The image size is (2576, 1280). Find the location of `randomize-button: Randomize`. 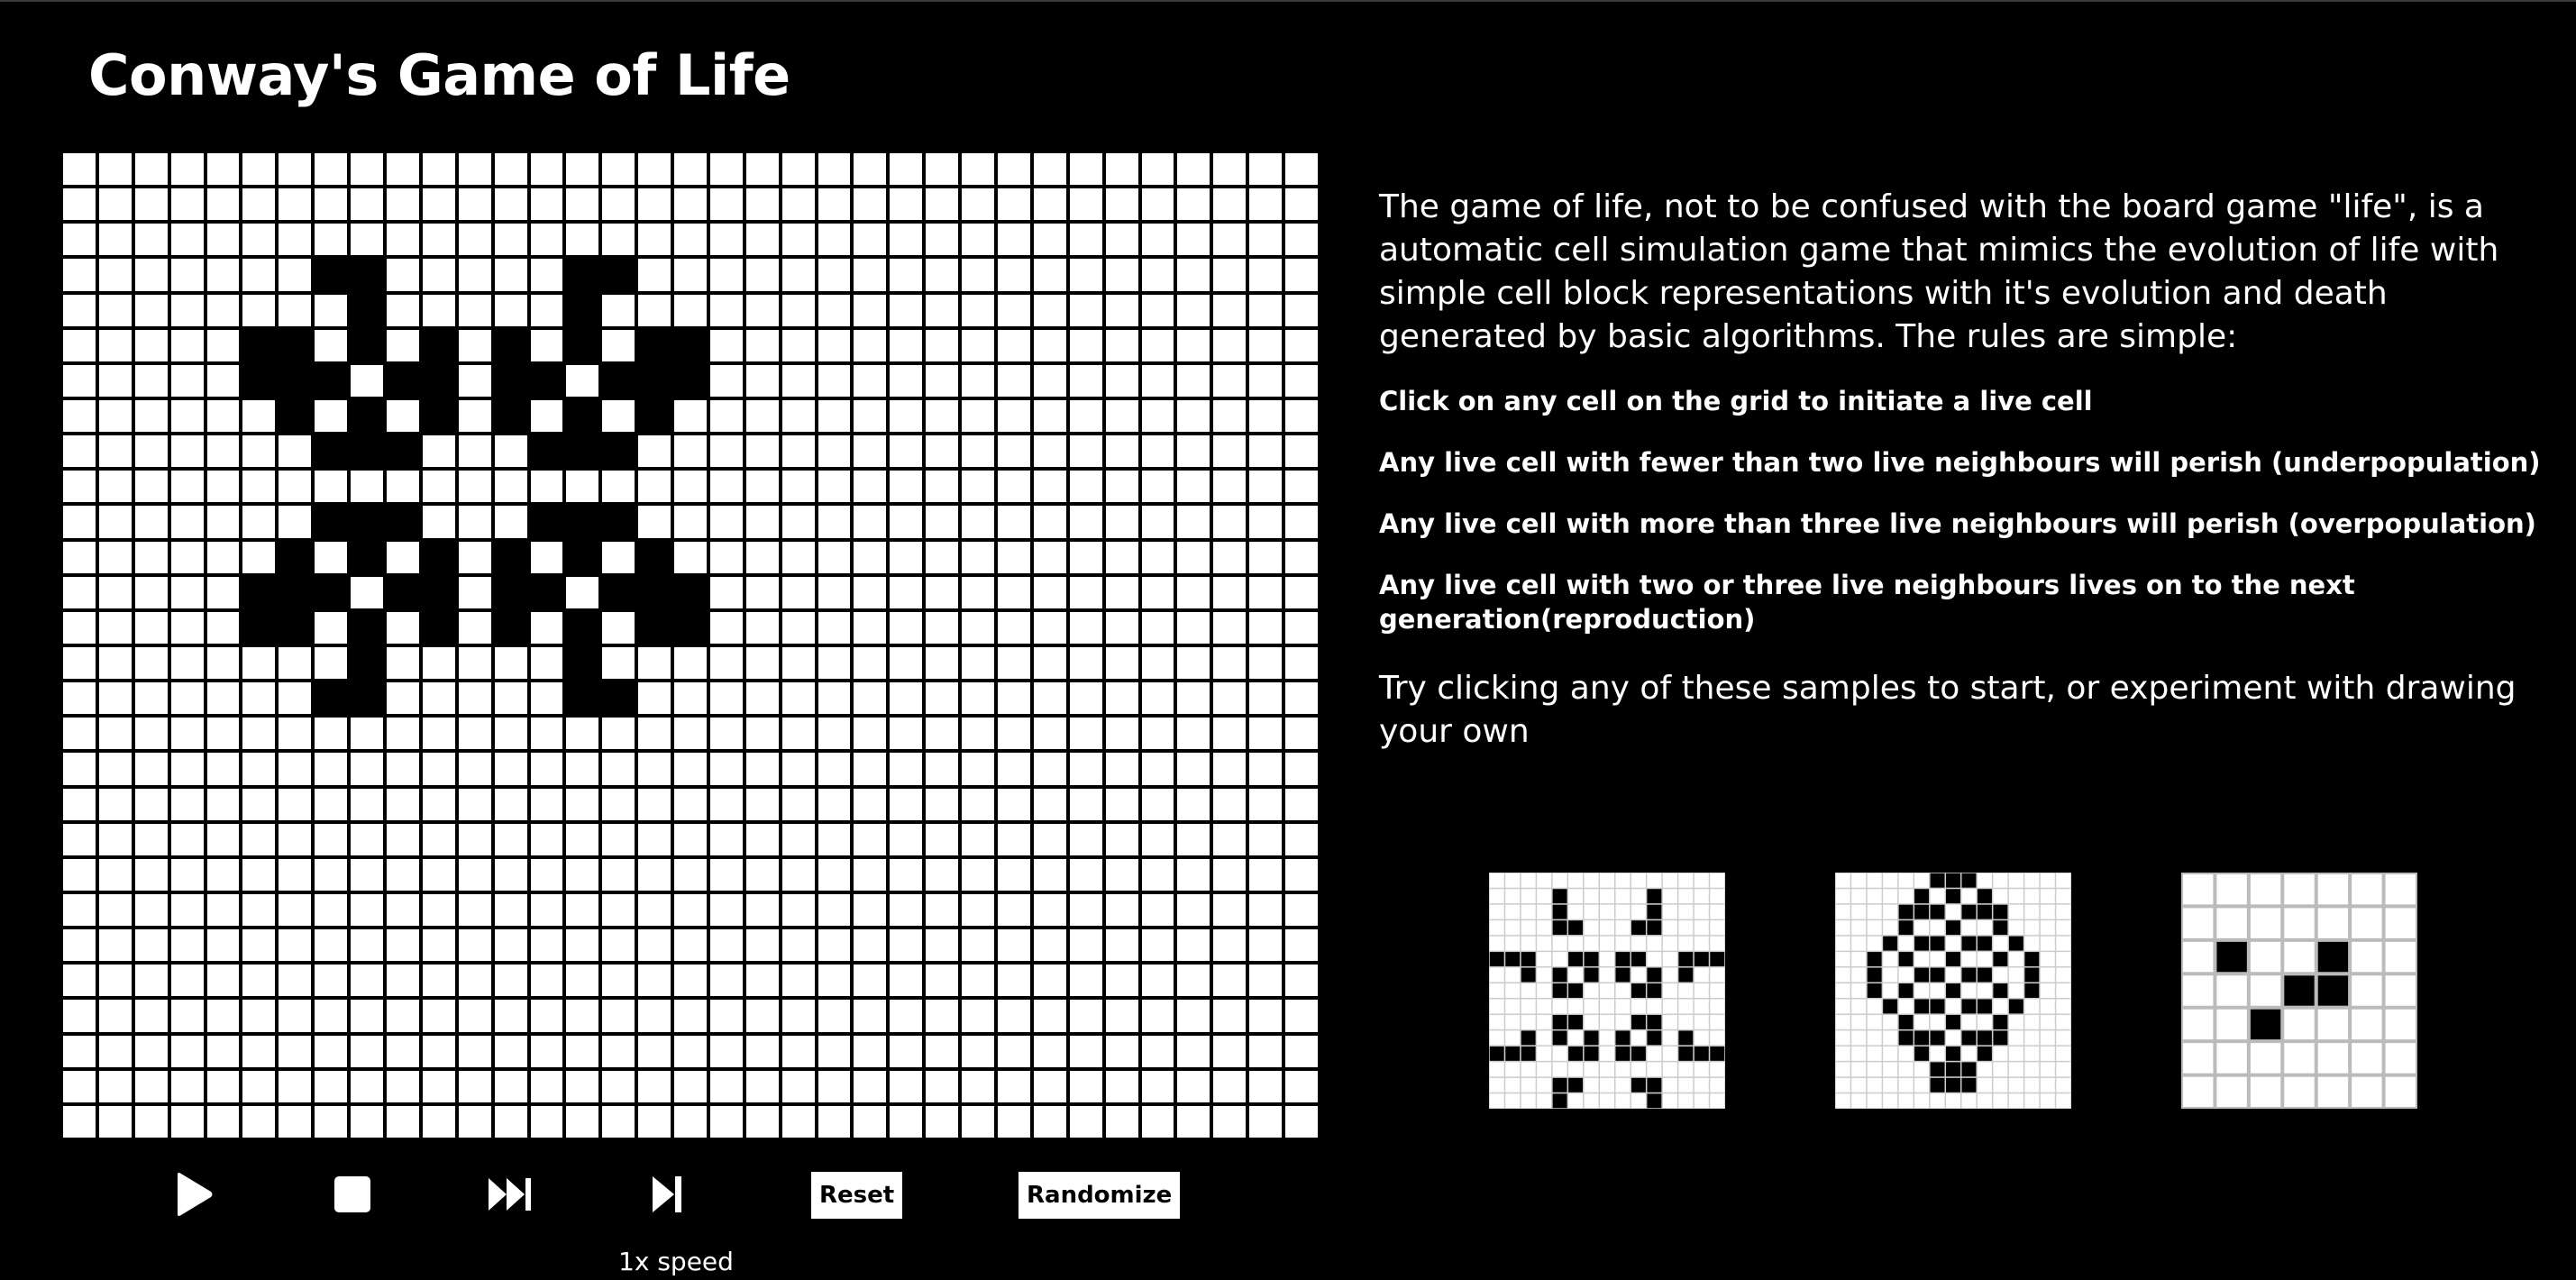

randomize-button: Randomize is located at coordinates (1100, 1195).